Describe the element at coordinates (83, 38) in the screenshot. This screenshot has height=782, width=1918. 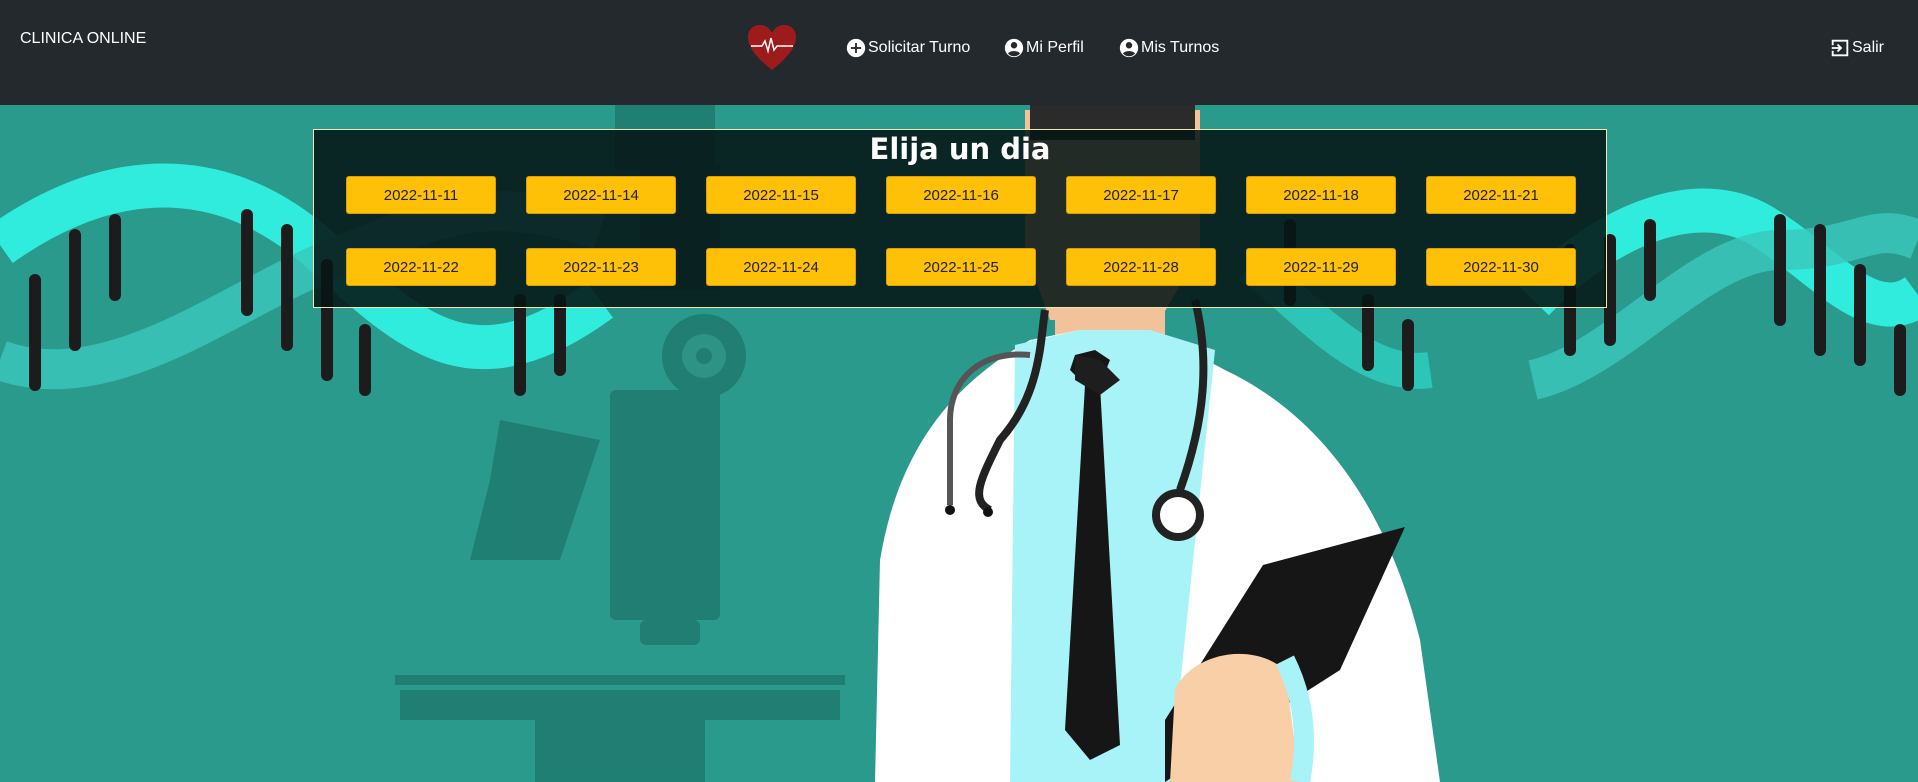
I see `brand-title: CLINICA ONLINE` at that location.